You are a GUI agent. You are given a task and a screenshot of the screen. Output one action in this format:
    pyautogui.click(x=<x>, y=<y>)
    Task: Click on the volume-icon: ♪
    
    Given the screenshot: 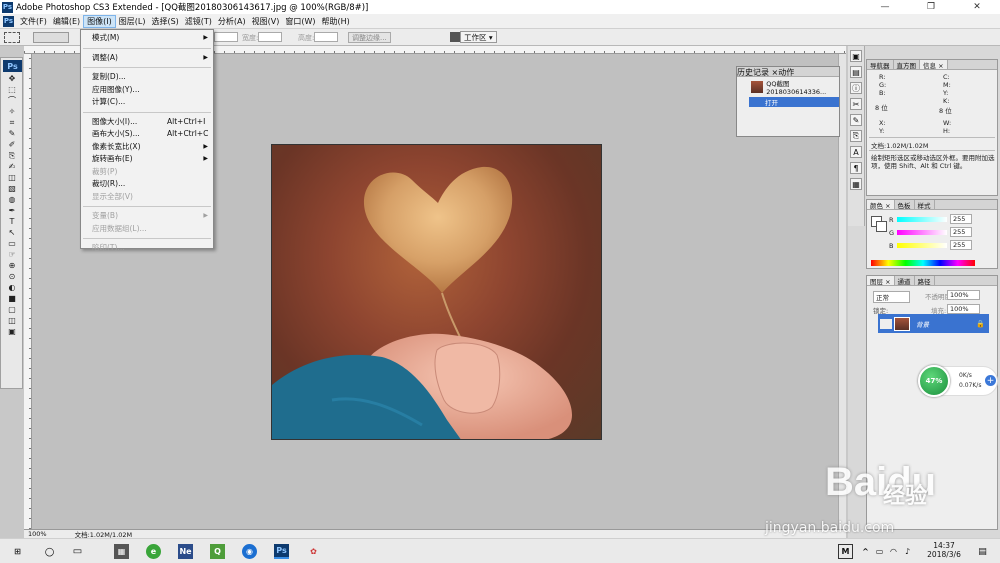 What is the action you would take?
    pyautogui.click(x=907, y=551)
    